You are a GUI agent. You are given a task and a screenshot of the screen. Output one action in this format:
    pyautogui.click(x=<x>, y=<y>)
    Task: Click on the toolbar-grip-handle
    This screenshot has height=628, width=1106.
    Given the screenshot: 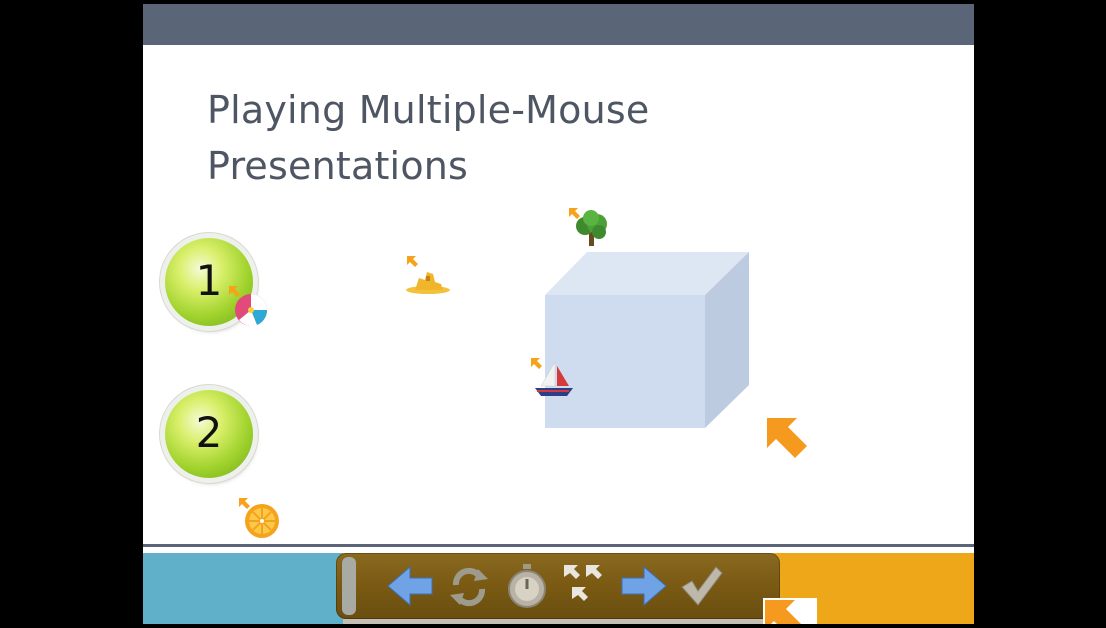 What is the action you would take?
    pyautogui.click(x=349, y=586)
    